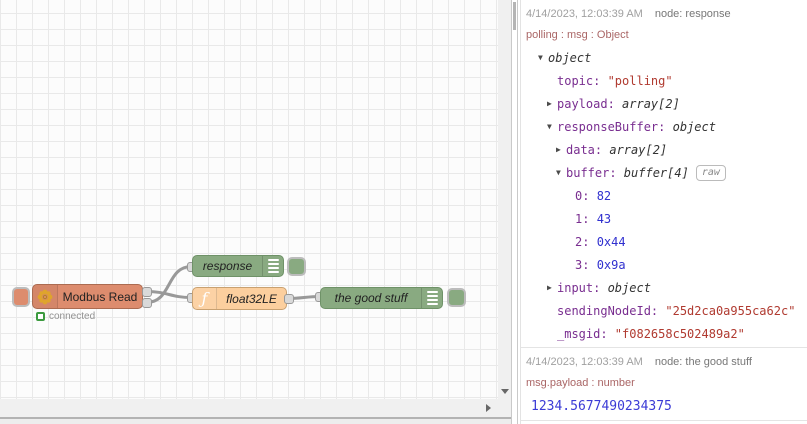 The width and height of the screenshot is (807, 424). I want to click on node-label: float32LE, so click(251, 298).